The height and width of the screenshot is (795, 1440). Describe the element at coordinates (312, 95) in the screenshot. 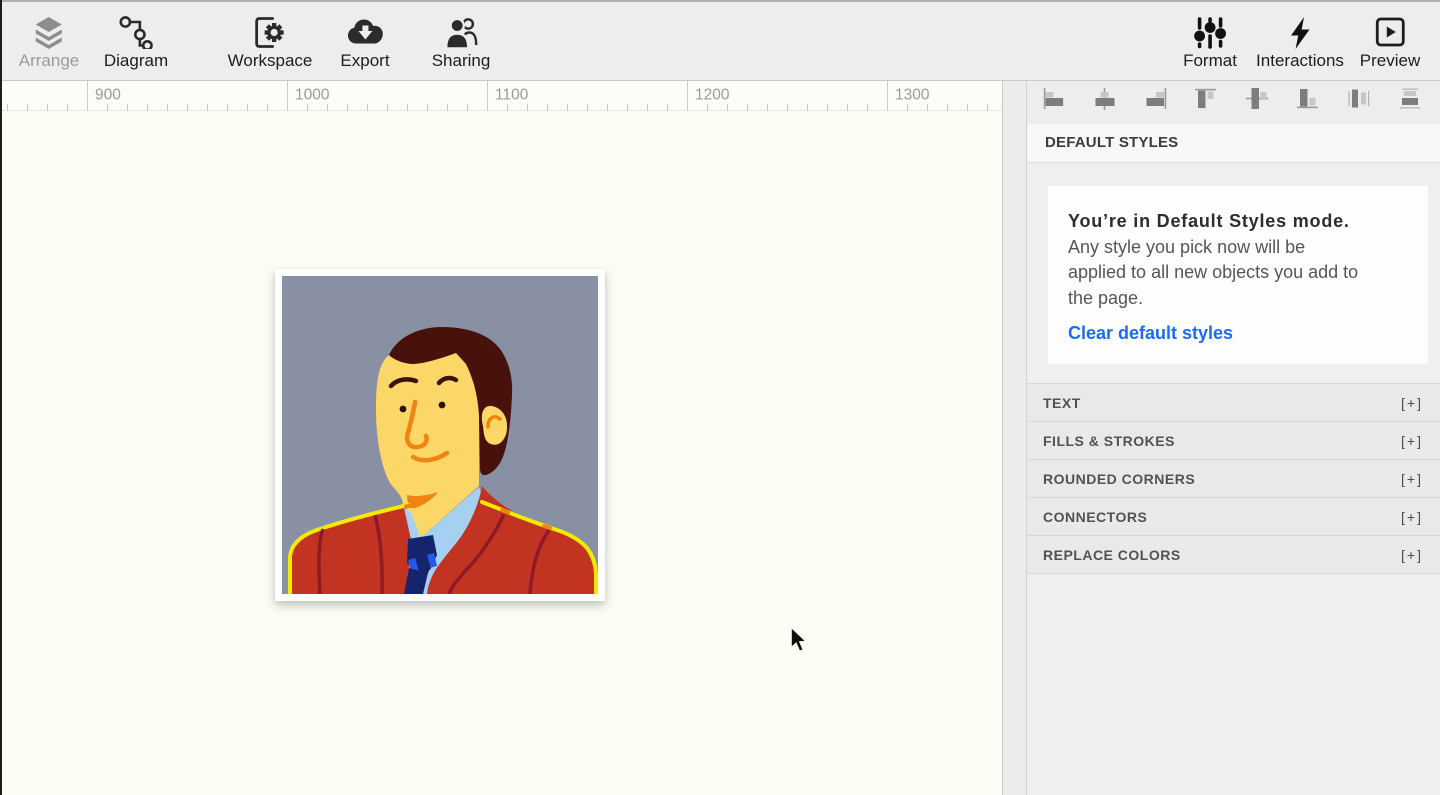

I see `svg-text: 1000` at that location.